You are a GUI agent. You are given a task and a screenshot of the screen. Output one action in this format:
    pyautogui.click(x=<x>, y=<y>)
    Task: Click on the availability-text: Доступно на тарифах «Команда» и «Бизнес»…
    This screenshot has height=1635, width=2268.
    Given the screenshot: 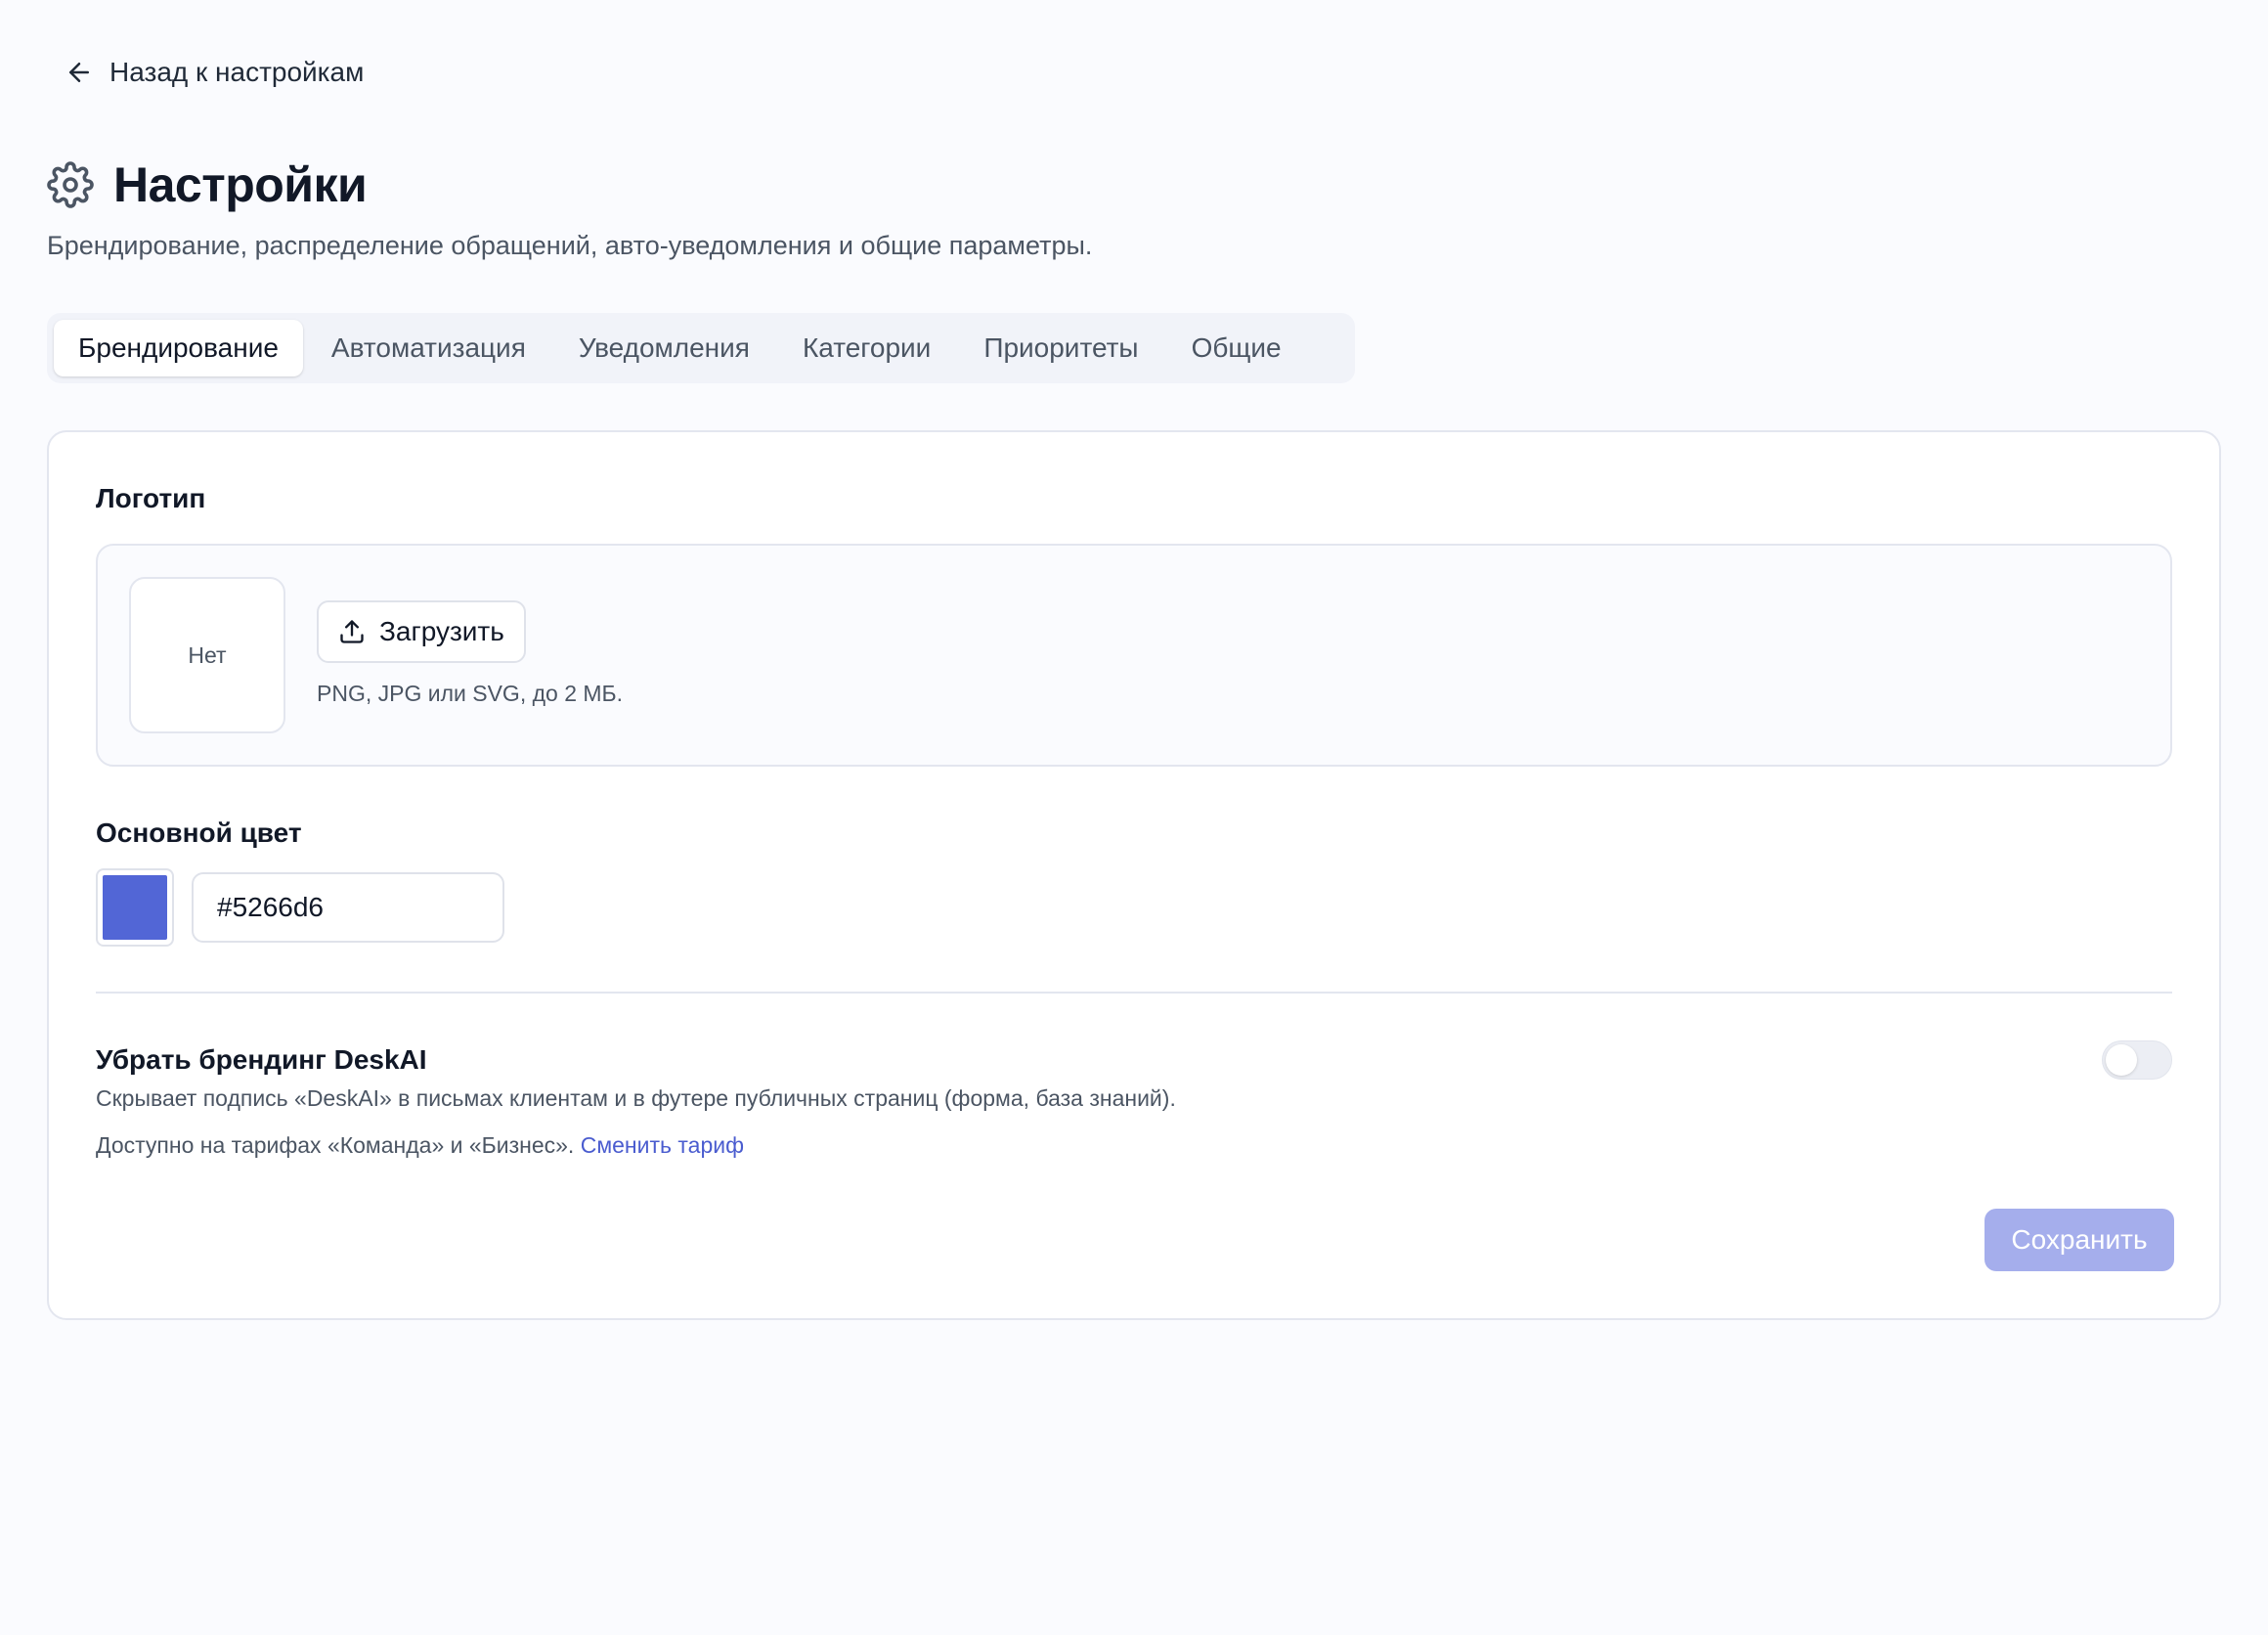 What is the action you would take?
    pyautogui.click(x=335, y=1145)
    